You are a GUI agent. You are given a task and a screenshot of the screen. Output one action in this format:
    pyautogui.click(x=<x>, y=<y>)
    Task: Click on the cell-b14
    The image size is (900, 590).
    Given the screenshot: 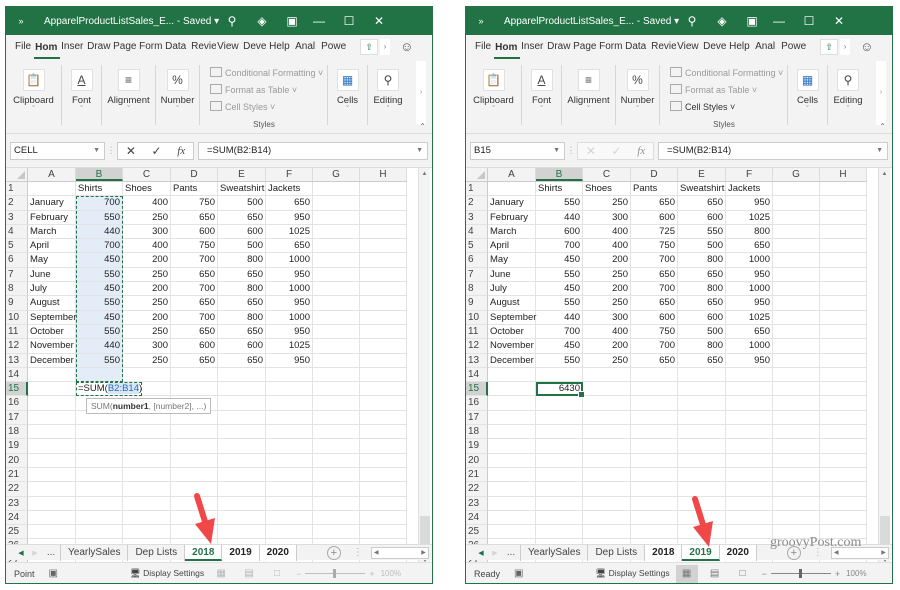 What is the action you would take?
    pyautogui.click(x=99, y=375)
    